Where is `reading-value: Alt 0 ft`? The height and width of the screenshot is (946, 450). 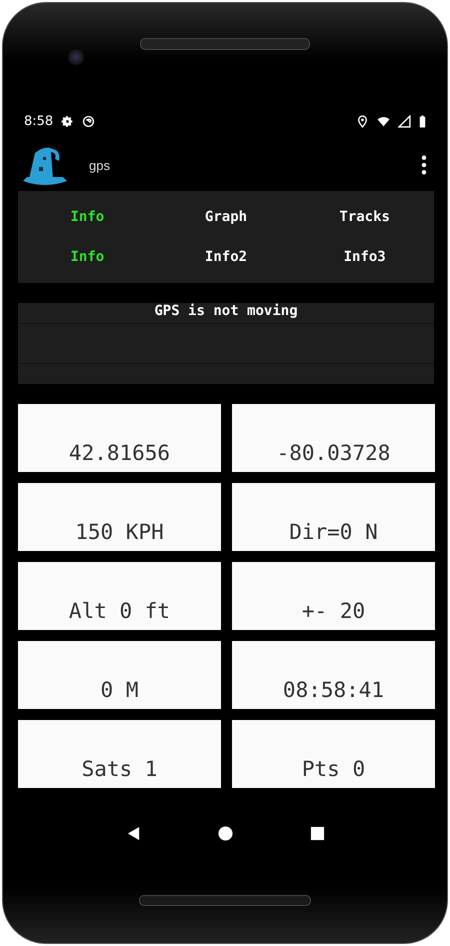
reading-value: Alt 0 ft is located at coordinates (119, 611).